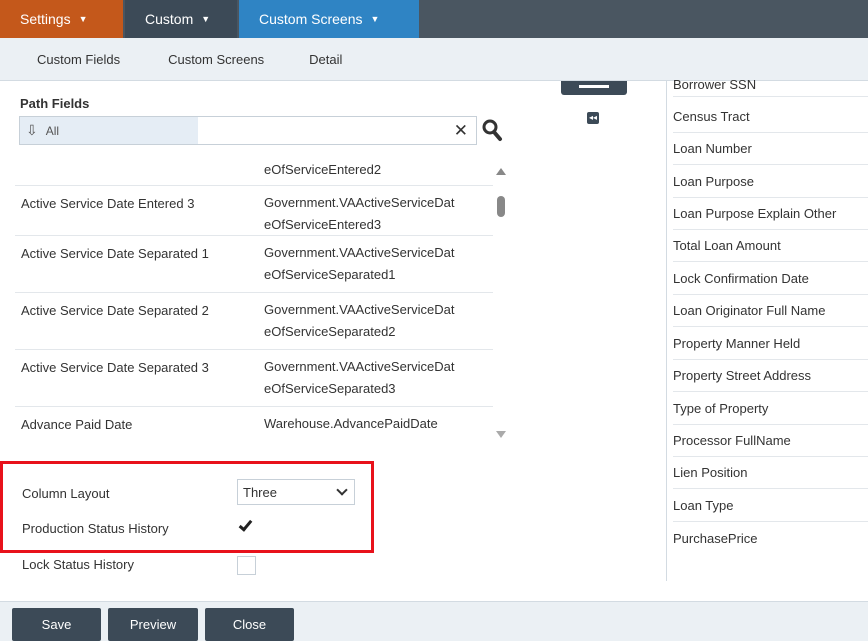 The image size is (868, 641). Describe the element at coordinates (770, 441) in the screenshot. I see `list-item: Processor FullName` at that location.